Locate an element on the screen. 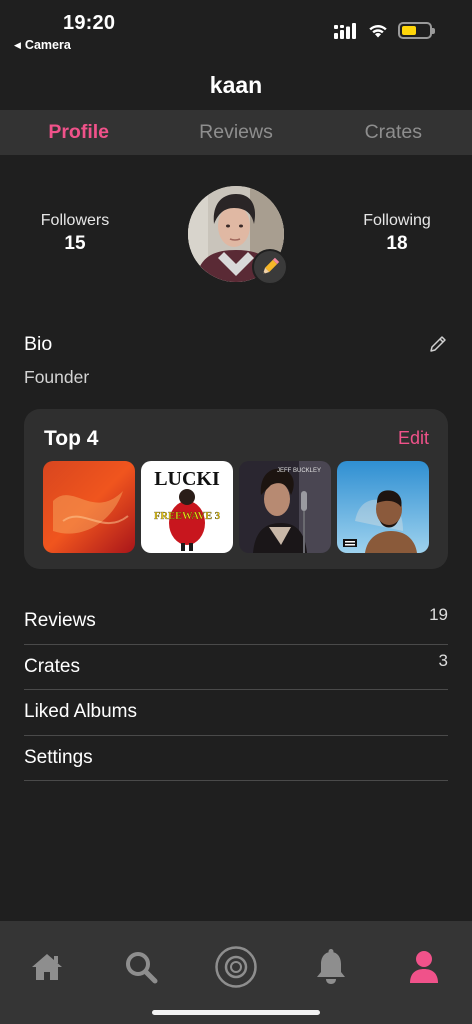 Image resolution: width=472 pixels, height=1024 pixels. status-bar: 19:20 ◀ Camera is located at coordinates (236, 31).